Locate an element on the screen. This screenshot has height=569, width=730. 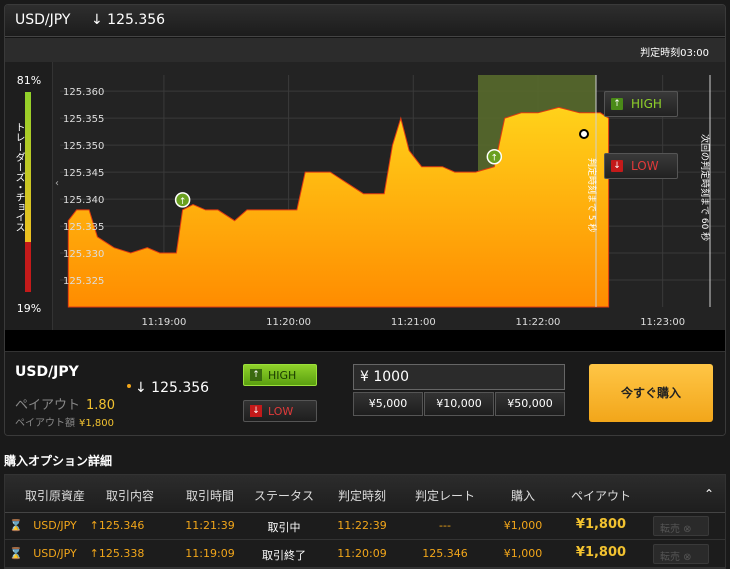
row-judge: 11:20:09 is located at coordinates (362, 553).